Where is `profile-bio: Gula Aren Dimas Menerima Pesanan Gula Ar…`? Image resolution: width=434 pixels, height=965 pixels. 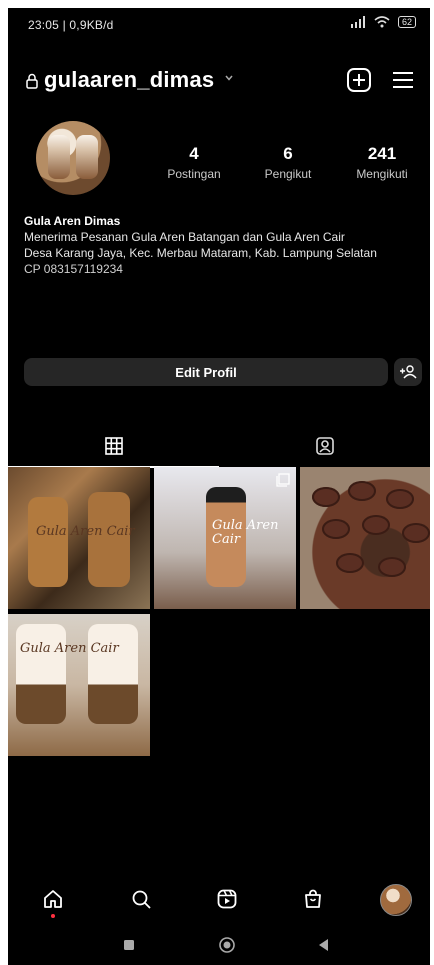 profile-bio: Gula Aren Dimas Menerima Pesanan Gula Ar… is located at coordinates (221, 245).